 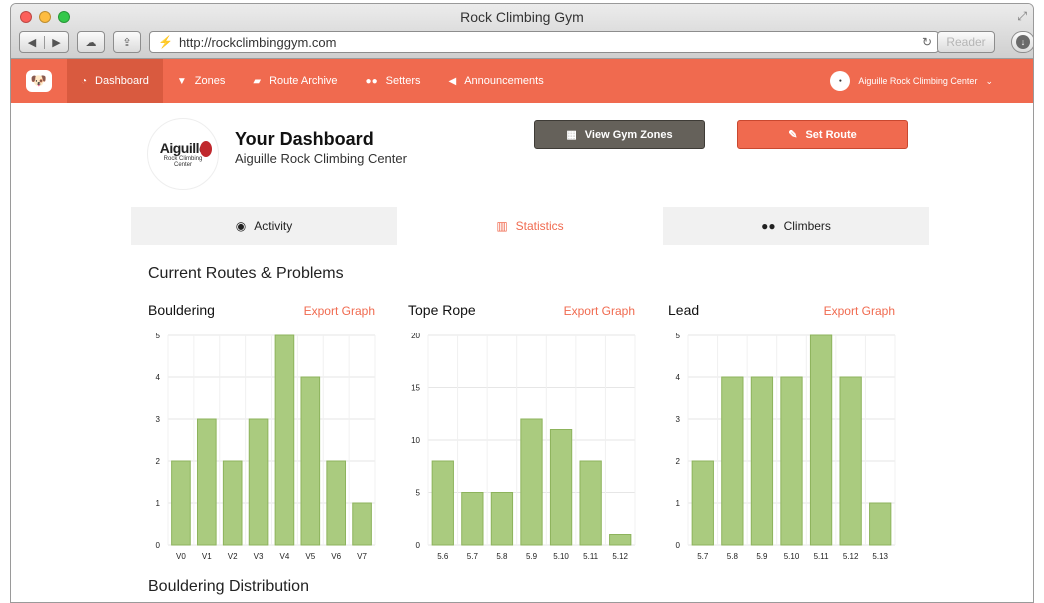 I want to click on download-icon: ↓, so click(x=1023, y=42).